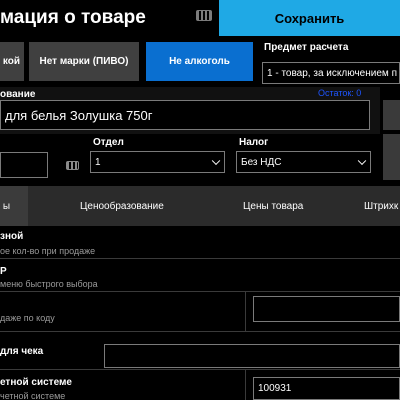 The width and height of the screenshot is (400, 400). What do you see at coordinates (108, 142) in the screenshot?
I see `department-label: Отдел` at bounding box center [108, 142].